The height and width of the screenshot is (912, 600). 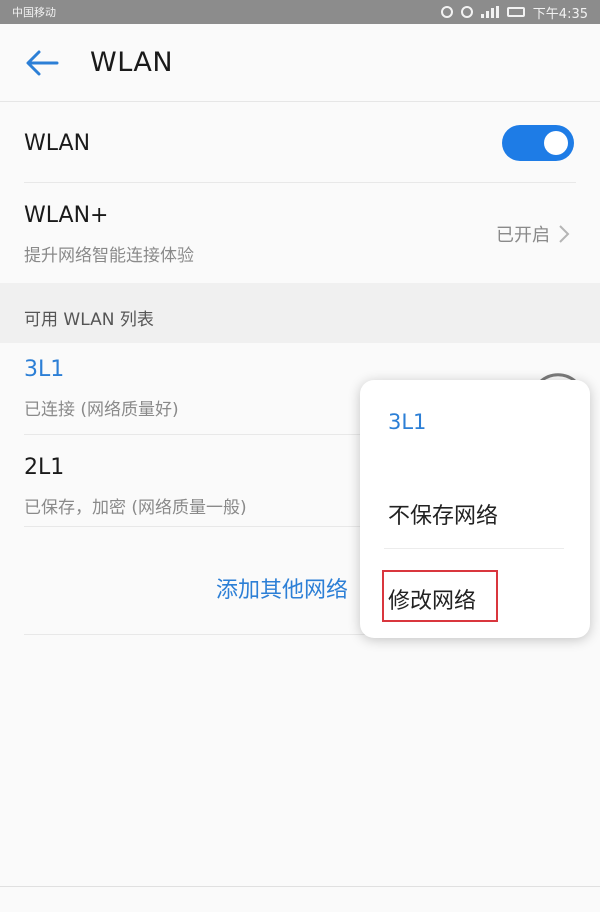 I want to click on status-icons: 下午4:35, so click(x=514, y=12).